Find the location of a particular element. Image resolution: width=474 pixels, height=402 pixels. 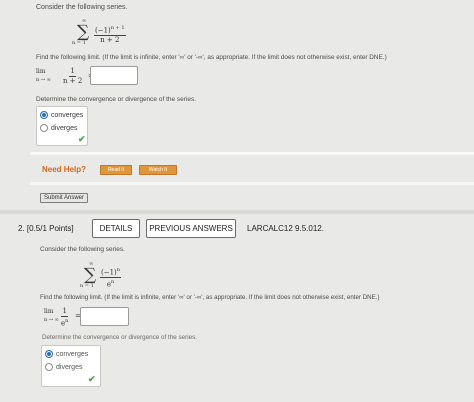

read-it-button: Read It is located at coordinates (116, 170).